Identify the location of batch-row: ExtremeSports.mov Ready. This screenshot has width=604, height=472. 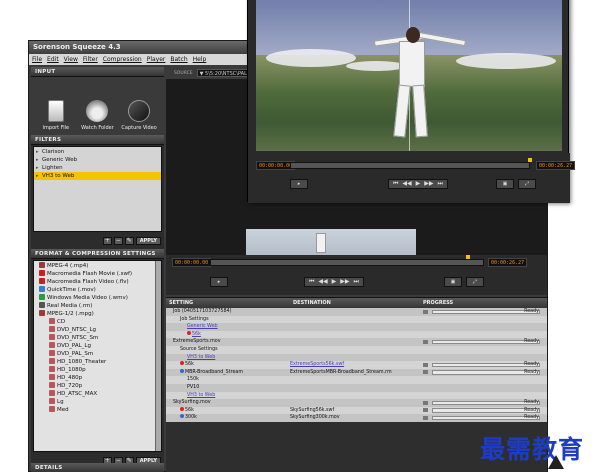
(356, 342).